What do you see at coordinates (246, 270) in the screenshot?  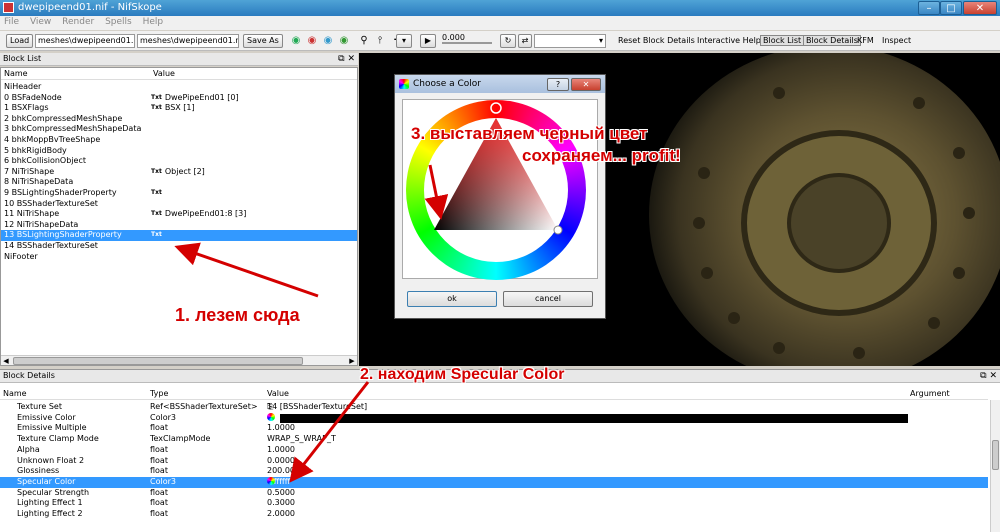 I see `arrow-to-block-list` at bounding box center [246, 270].